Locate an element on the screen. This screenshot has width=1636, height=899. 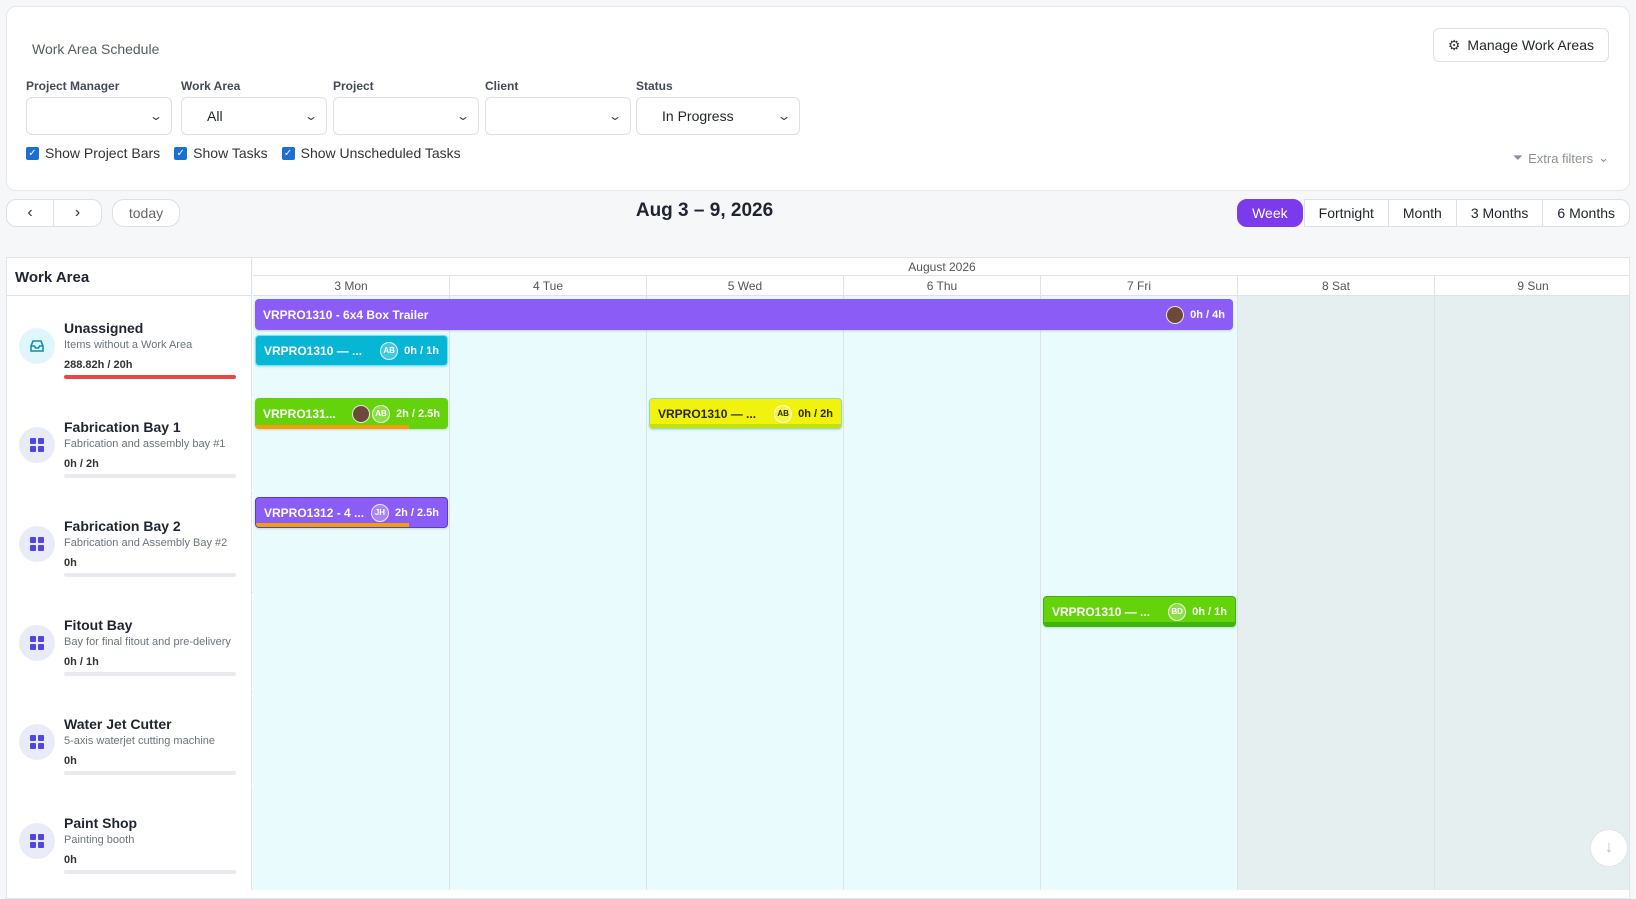
work-area-description: Fabrication and Assembly Bay #2 is located at coordinates (146, 543).